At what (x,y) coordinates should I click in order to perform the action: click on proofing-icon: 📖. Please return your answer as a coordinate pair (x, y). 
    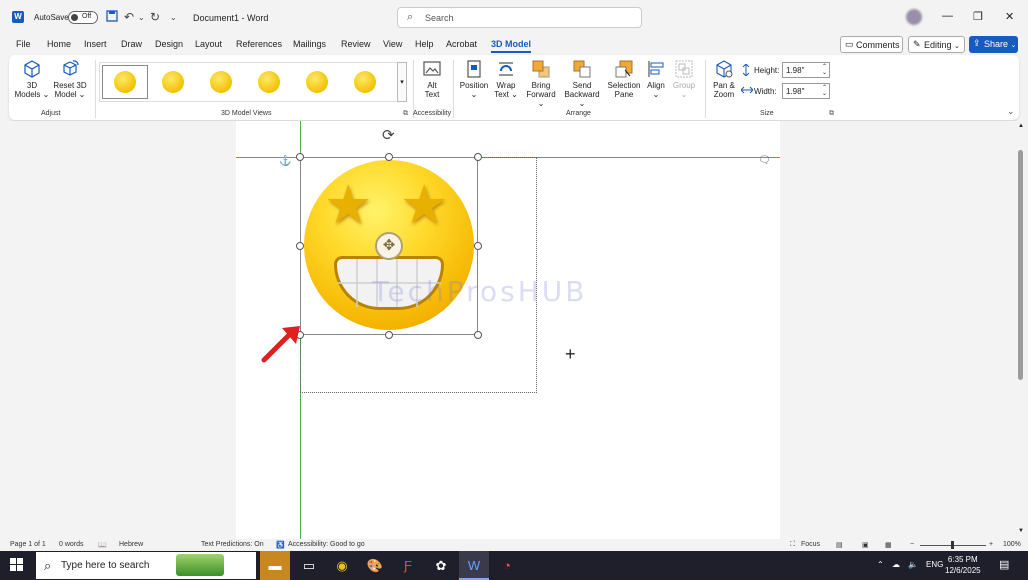
    Looking at the image, I should click on (102, 545).